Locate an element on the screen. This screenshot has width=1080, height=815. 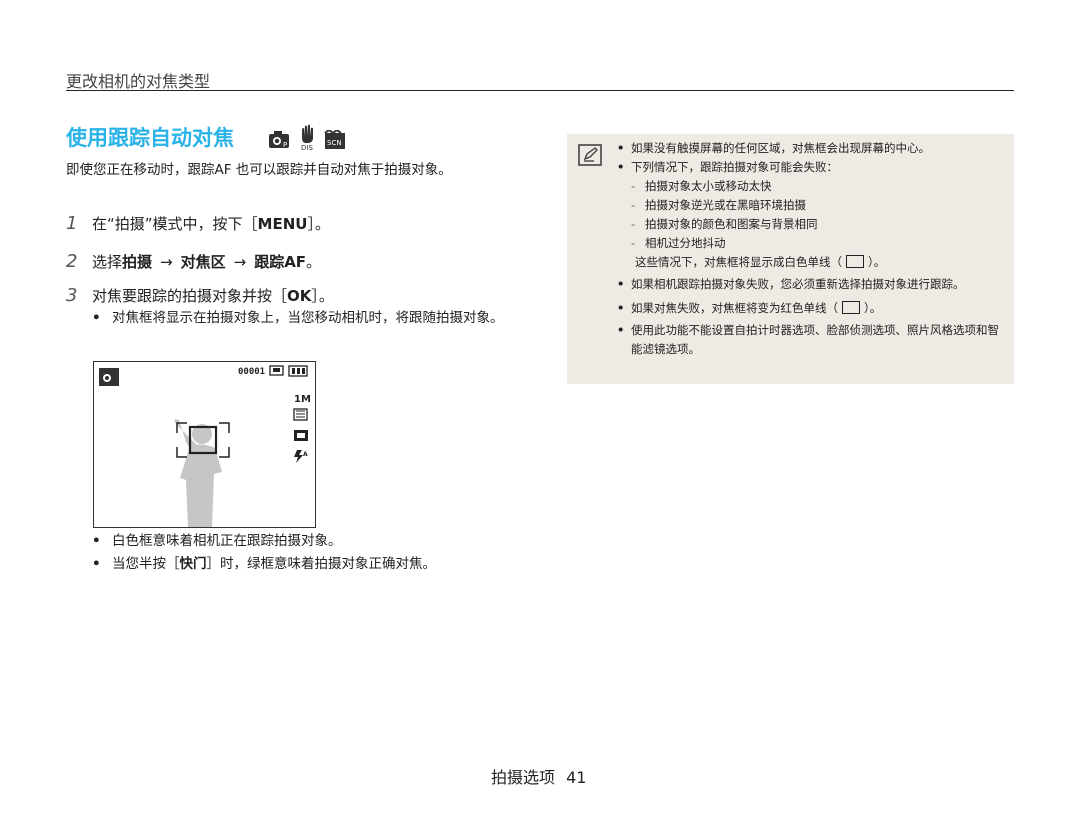
scene-mode-icon: SCN is located at coordinates (334, 139).